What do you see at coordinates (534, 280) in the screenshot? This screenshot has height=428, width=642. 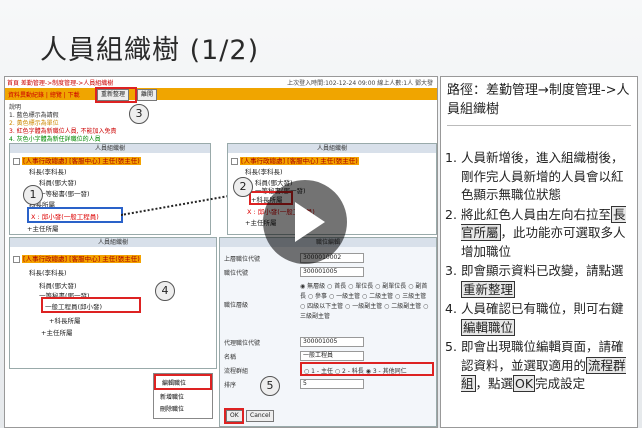 I see `step-item: 3. 即會顯示資料已改變，請點選重新整理` at bounding box center [534, 280].